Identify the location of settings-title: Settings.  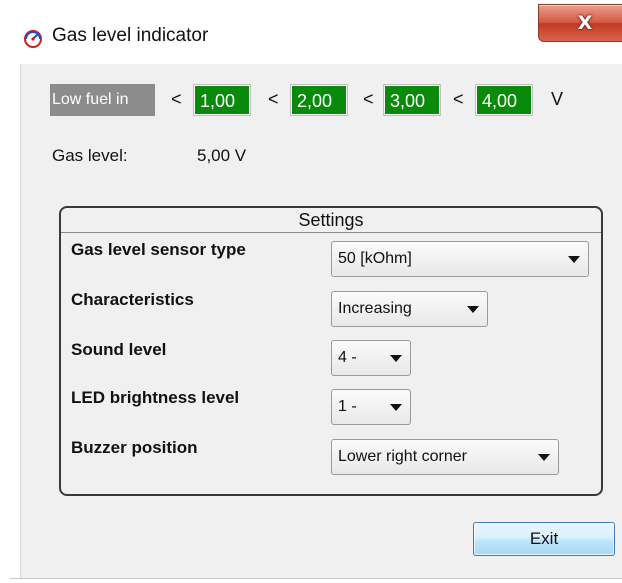
(331, 220).